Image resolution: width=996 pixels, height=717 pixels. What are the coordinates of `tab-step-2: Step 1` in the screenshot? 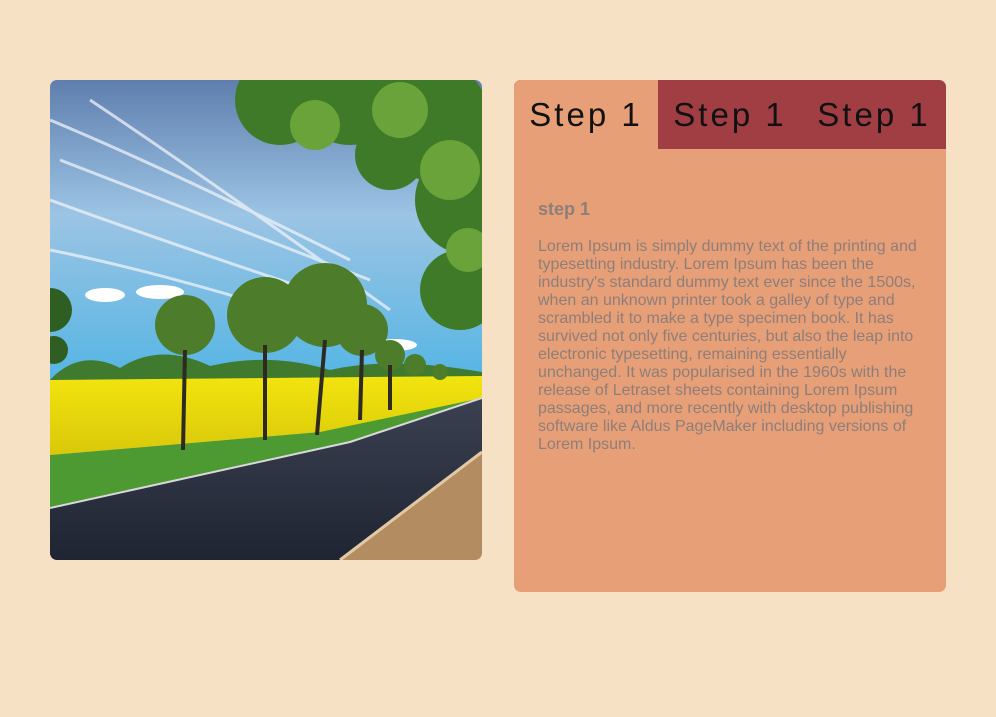 It's located at (730, 114).